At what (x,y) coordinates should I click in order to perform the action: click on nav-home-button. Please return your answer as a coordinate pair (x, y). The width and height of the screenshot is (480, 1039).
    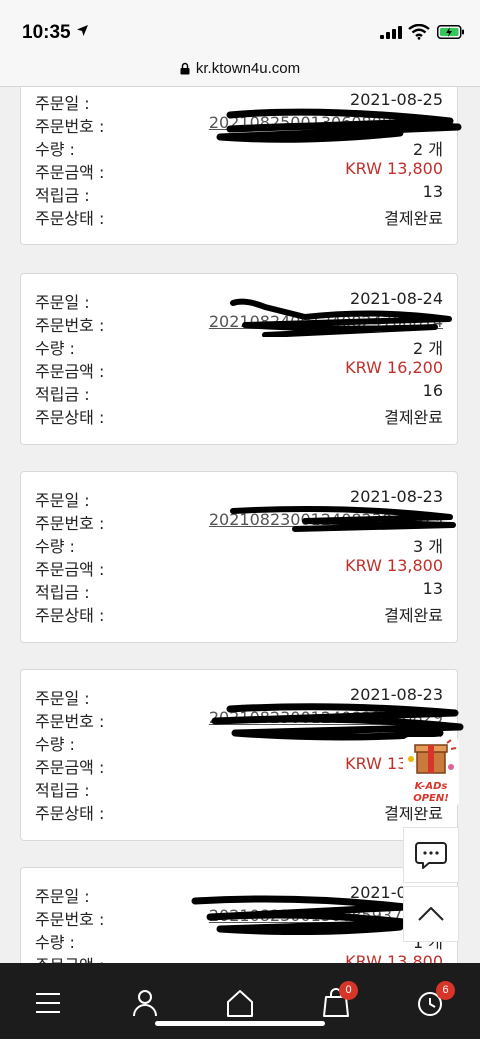
    Looking at the image, I should click on (240, 1003).